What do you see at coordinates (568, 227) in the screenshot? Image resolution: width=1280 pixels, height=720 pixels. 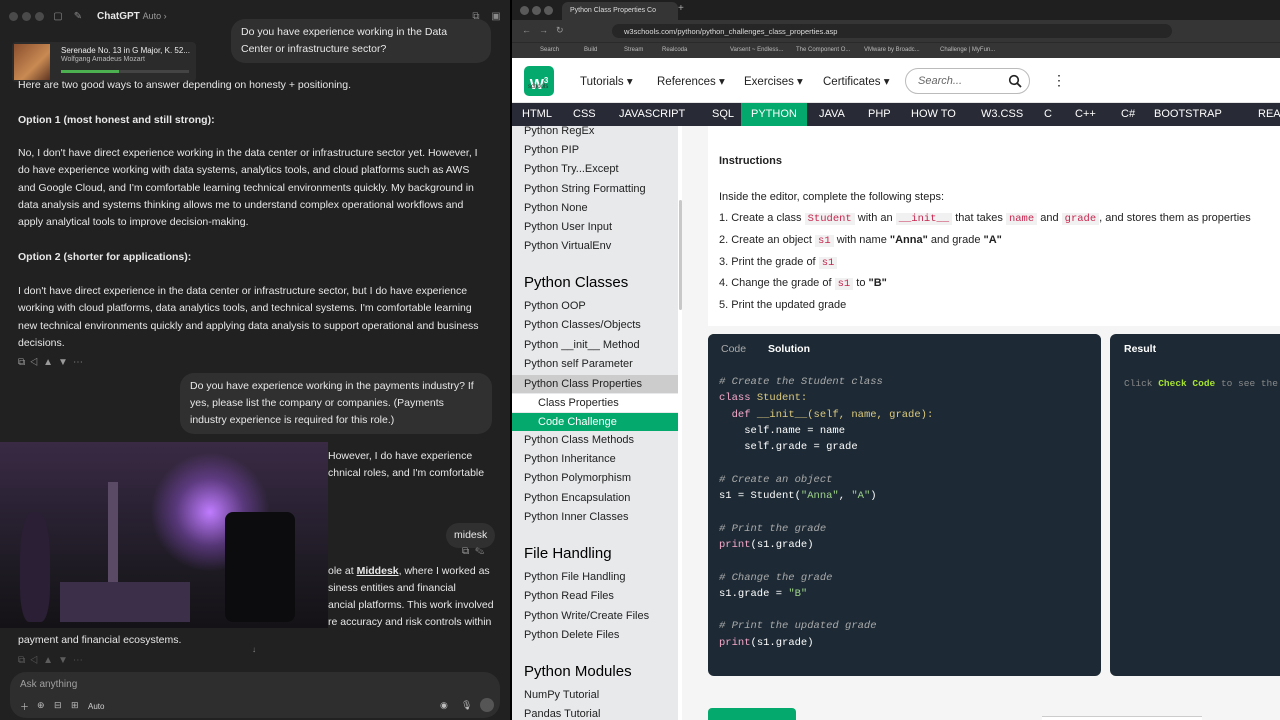 I see `sidebar-item: Python User Input` at bounding box center [568, 227].